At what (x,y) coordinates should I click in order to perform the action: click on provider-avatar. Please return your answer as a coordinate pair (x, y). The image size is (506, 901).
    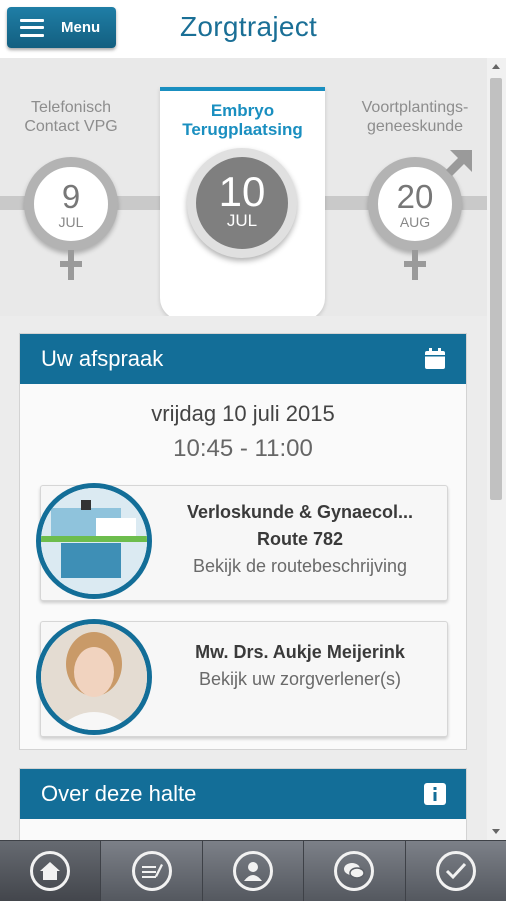
    Looking at the image, I should click on (94, 677).